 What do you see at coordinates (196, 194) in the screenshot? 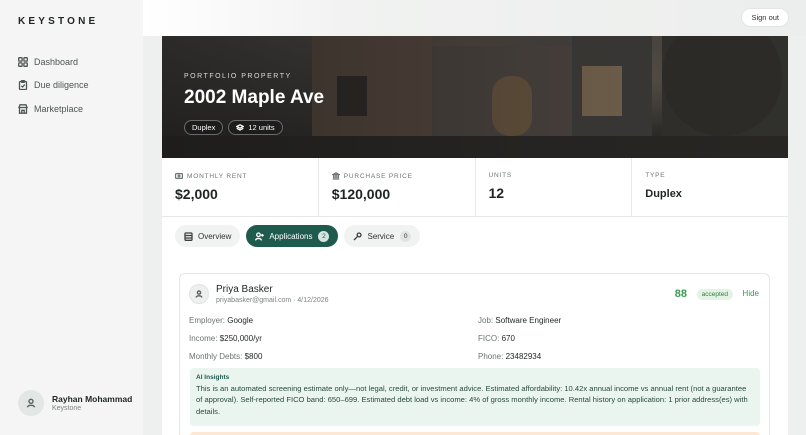
I see `stat-value: $2,000` at bounding box center [196, 194].